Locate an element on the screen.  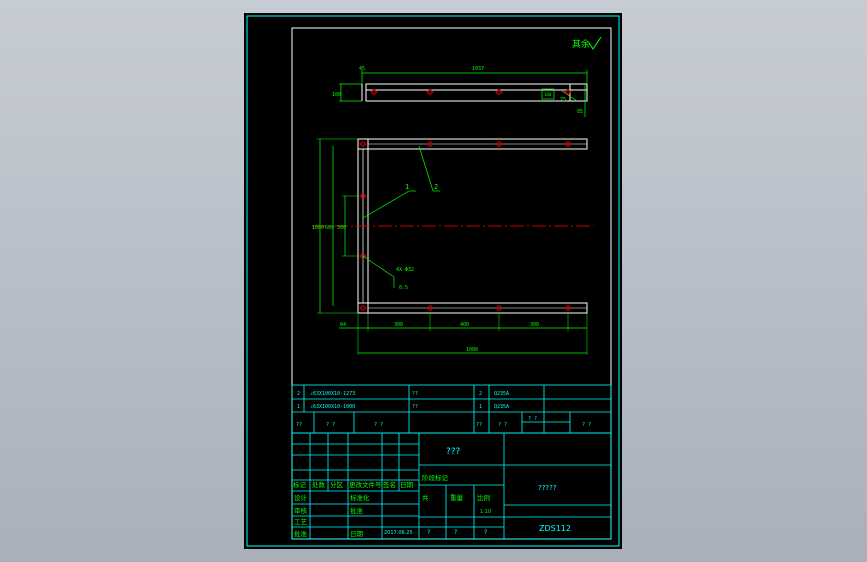
hole-note: 4X-Φ32 is located at coordinates (405, 270).